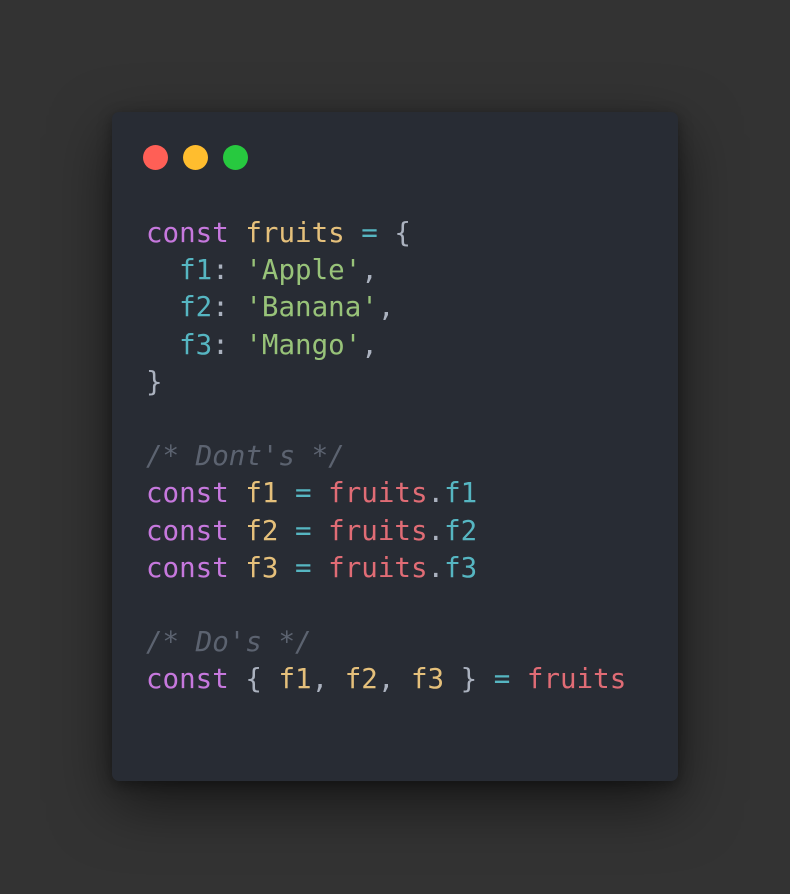 The width and height of the screenshot is (790, 894). I want to click on code-line: }, so click(386, 382).